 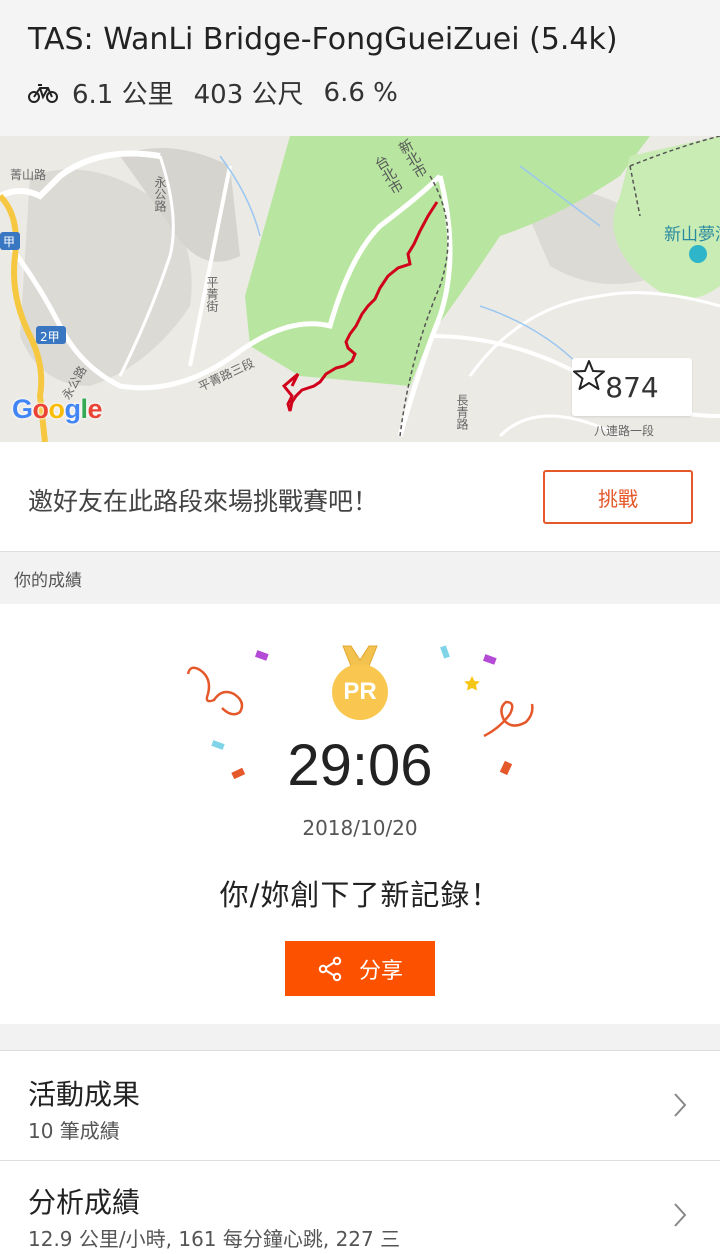 What do you see at coordinates (360, 1106) in the screenshot?
I see `list-item-activity-results: 活動成果 10 筆成績` at bounding box center [360, 1106].